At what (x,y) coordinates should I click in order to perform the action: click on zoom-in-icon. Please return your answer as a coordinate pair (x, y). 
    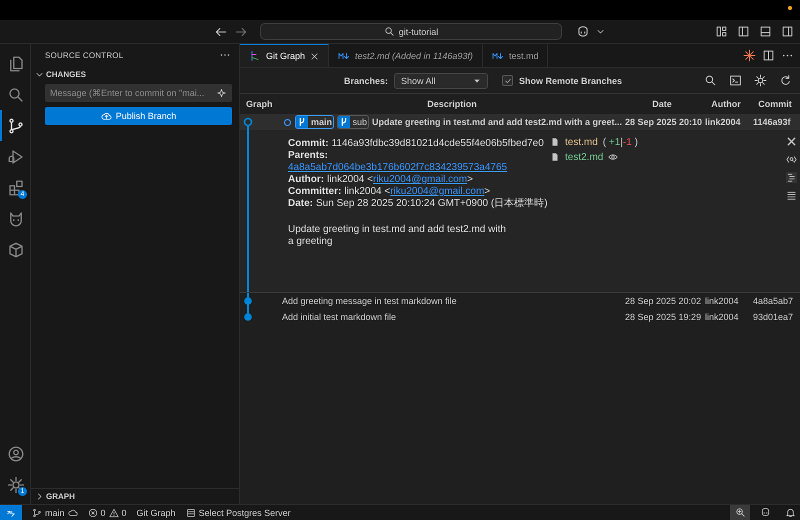
    Looking at the image, I should click on (740, 512).